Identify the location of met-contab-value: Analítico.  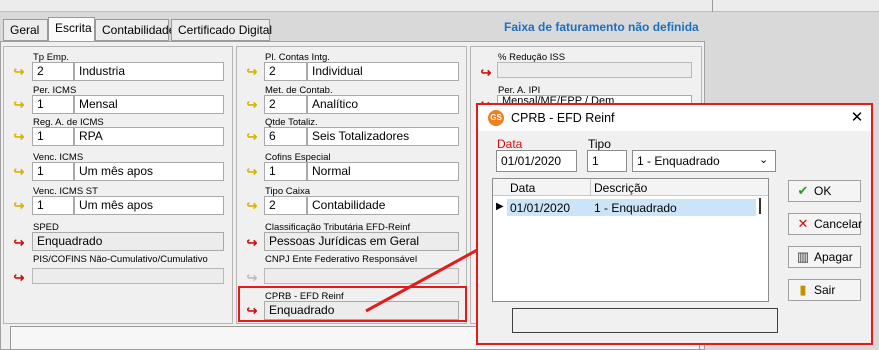
(383, 104).